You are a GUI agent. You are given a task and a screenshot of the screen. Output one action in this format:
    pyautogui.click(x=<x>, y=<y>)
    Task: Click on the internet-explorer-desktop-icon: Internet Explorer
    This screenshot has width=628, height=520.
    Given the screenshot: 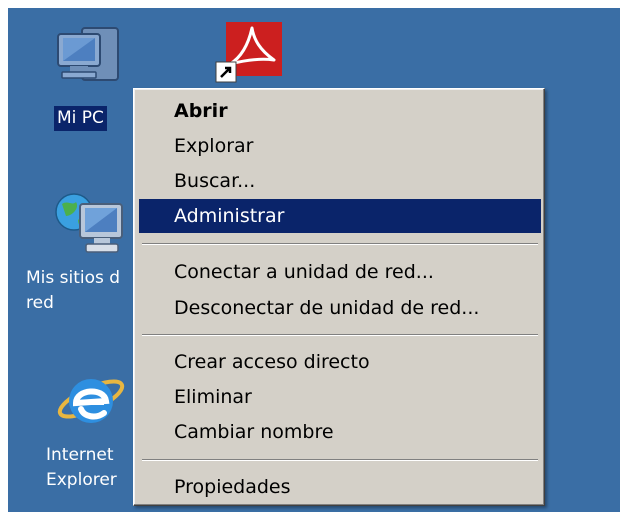 What is the action you would take?
    pyautogui.click(x=73, y=433)
    